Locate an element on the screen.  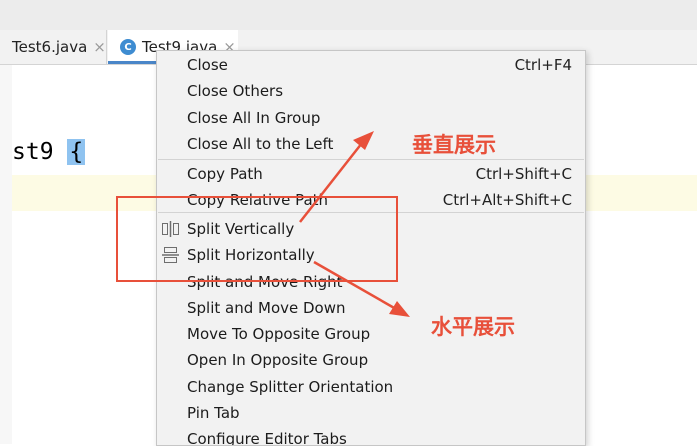
annotation-horizontal-note: 水平展示 is located at coordinates (473, 327).